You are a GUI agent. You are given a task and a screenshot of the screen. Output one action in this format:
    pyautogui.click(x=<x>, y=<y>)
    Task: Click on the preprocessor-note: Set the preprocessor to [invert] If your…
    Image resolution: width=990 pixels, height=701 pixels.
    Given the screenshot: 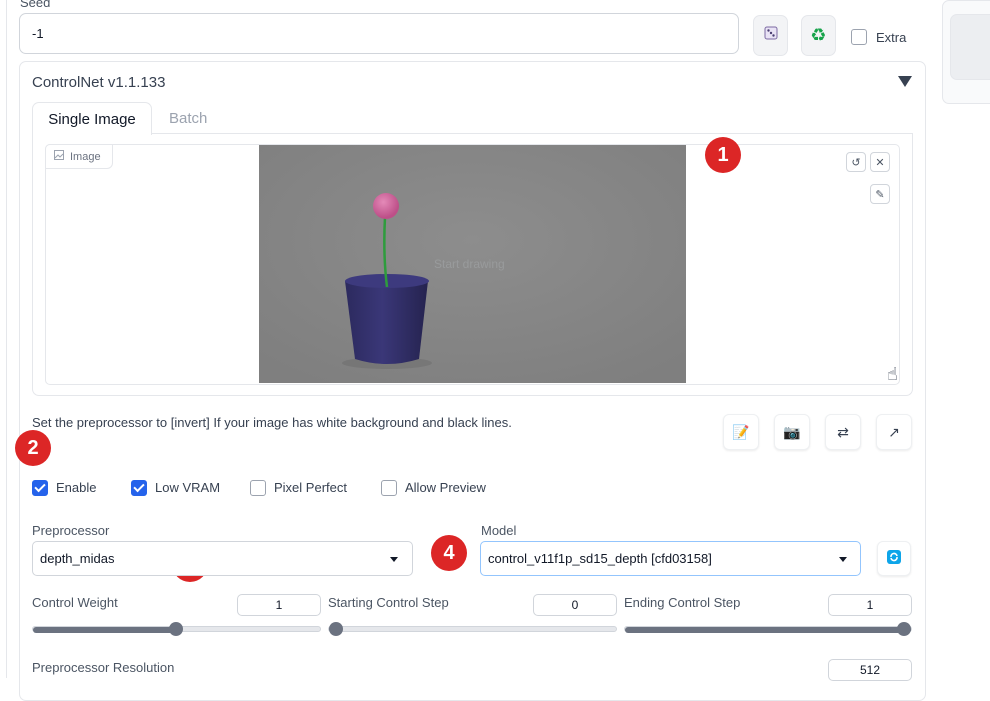 What is the action you would take?
    pyautogui.click(x=272, y=422)
    